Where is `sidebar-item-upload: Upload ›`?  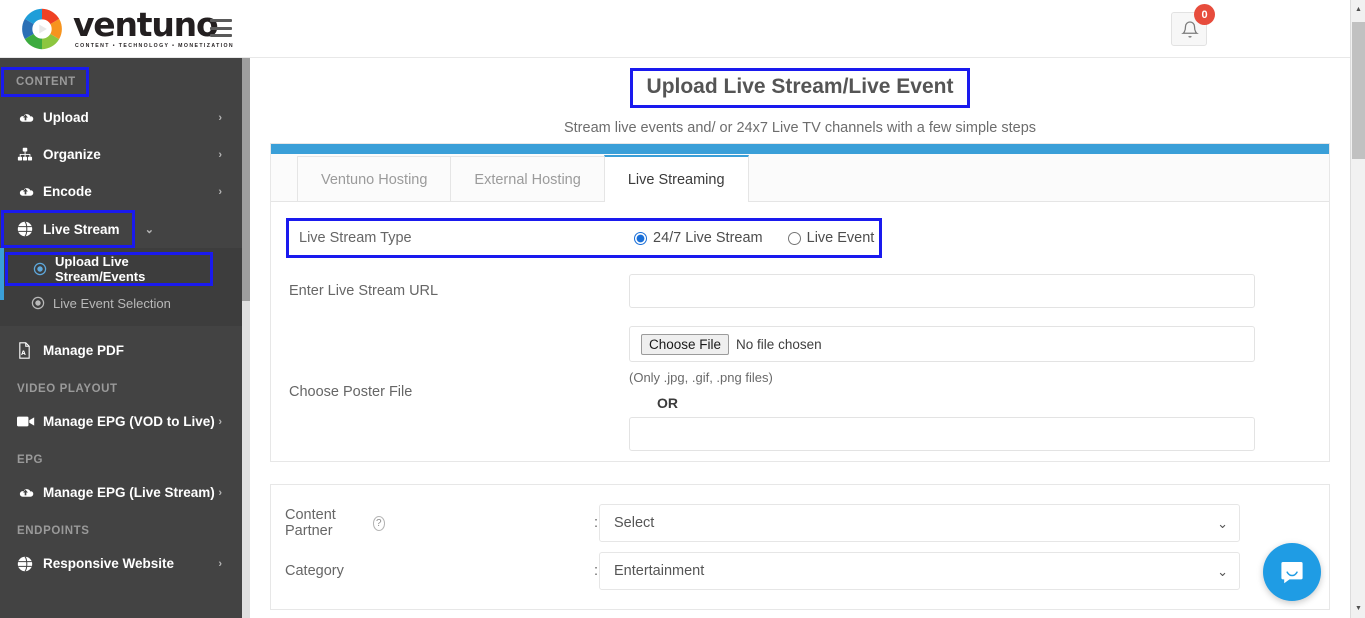
sidebar-item-upload: Upload › is located at coordinates (121, 117).